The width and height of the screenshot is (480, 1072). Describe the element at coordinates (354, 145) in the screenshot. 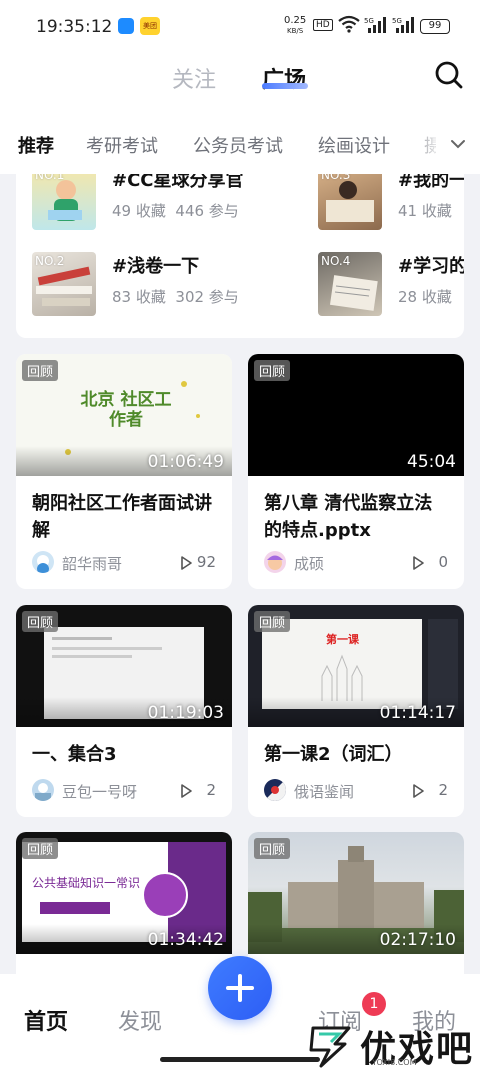

I see `category-tab-design: 绘画设计` at that location.